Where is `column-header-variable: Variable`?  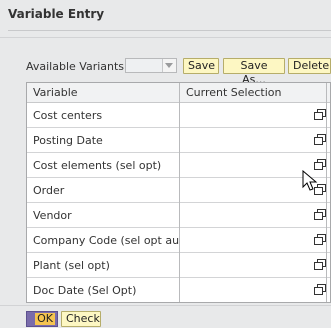 column-header-variable: Variable is located at coordinates (55, 92).